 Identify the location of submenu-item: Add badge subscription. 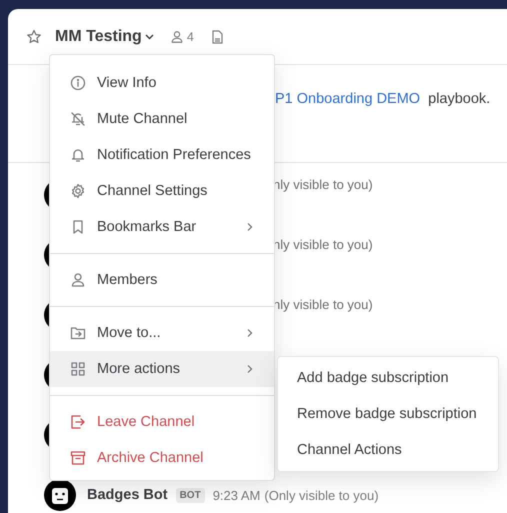
(388, 378).